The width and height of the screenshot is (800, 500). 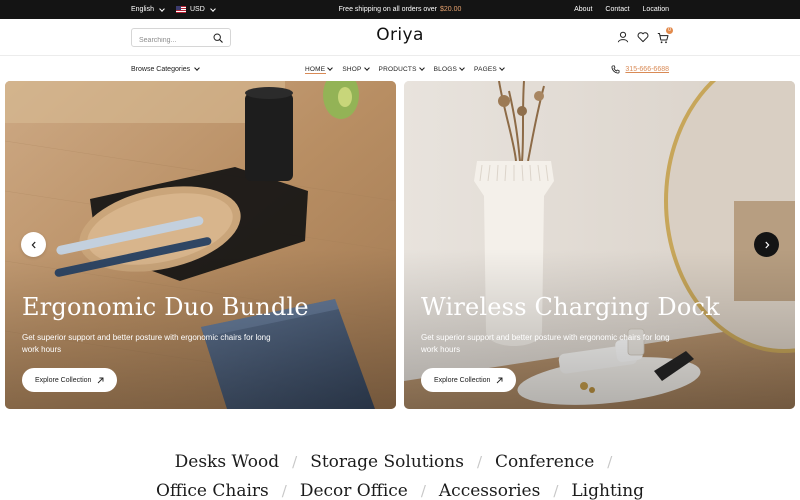 What do you see at coordinates (142, 9) in the screenshot?
I see `language-label: English` at bounding box center [142, 9].